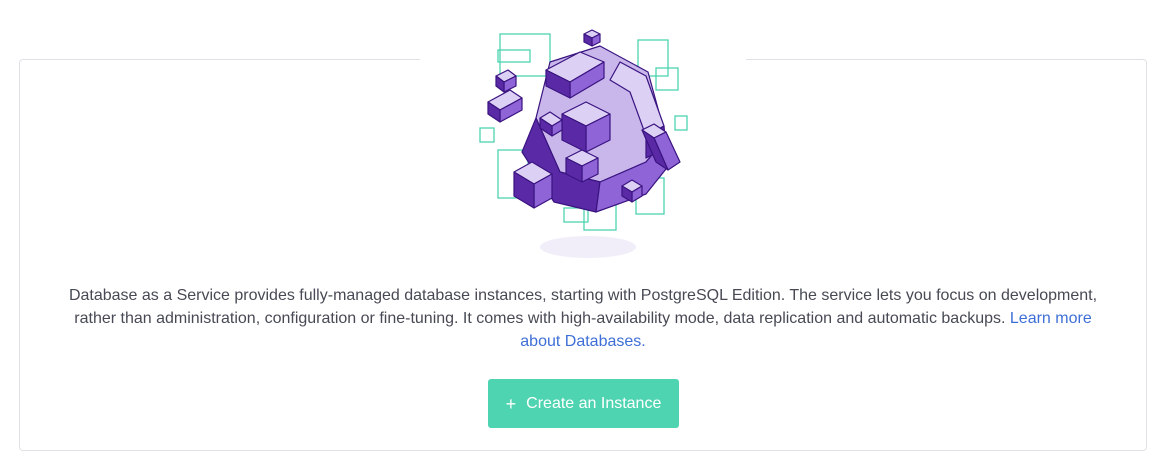 This screenshot has height=468, width=1166. I want to click on database-illustration, so click(583, 143).